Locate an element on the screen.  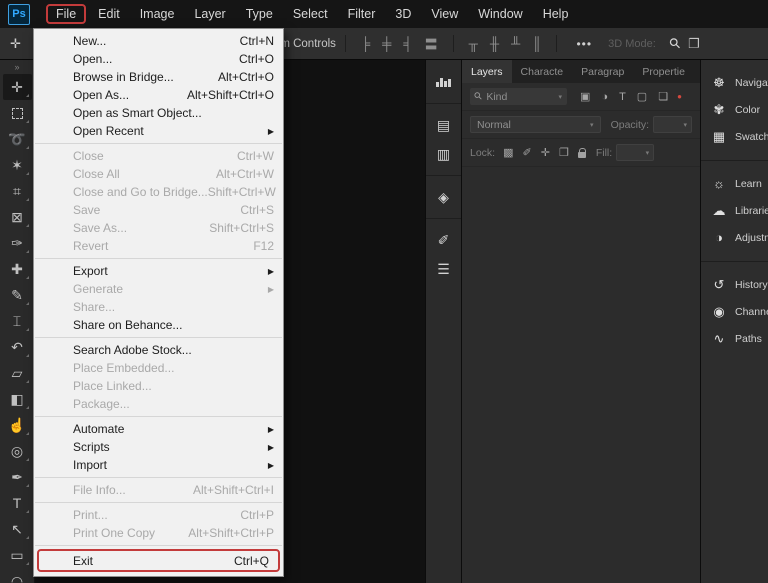
panel-button-swatches: ▦ Swatche is located at coordinates (734, 136).